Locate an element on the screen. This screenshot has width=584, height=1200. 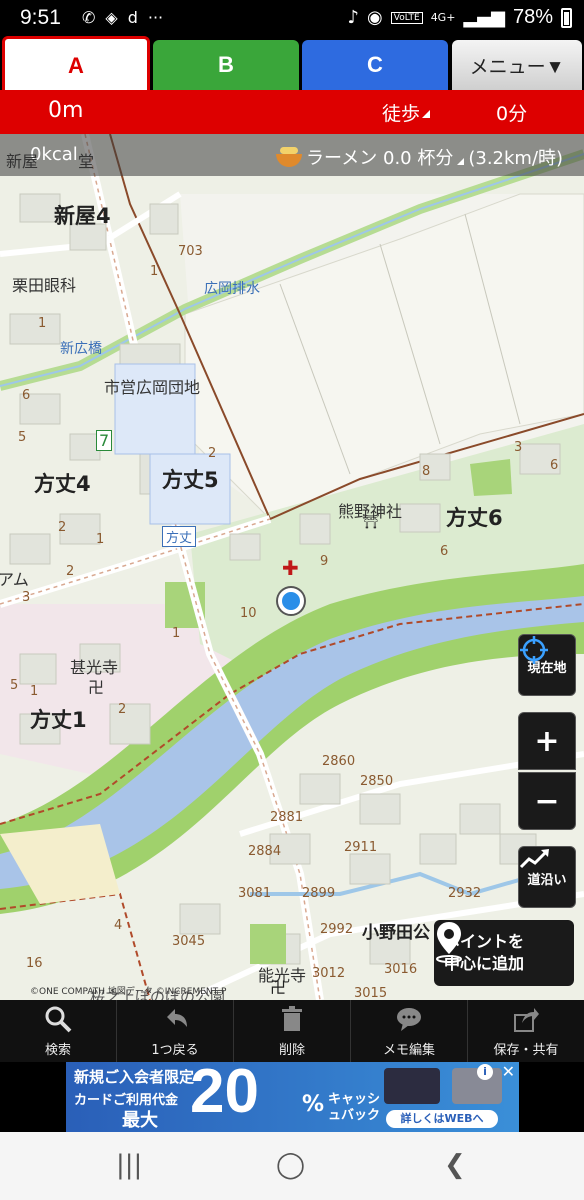
map-label-kurita: 栗田眼科 is located at coordinates (44, 285).